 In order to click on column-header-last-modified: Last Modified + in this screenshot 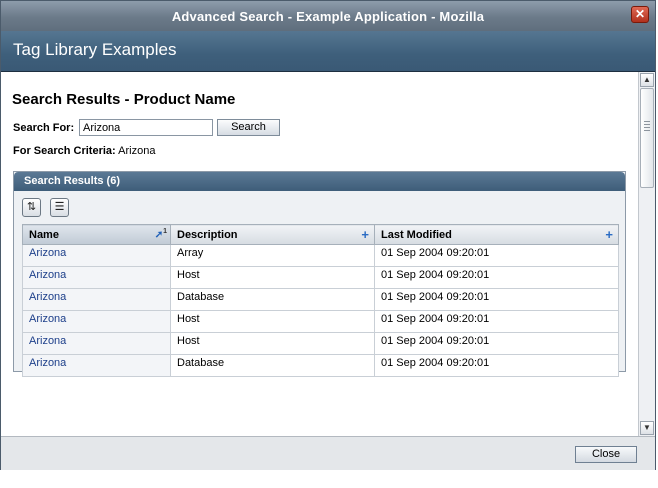, I will do `click(496, 234)`.